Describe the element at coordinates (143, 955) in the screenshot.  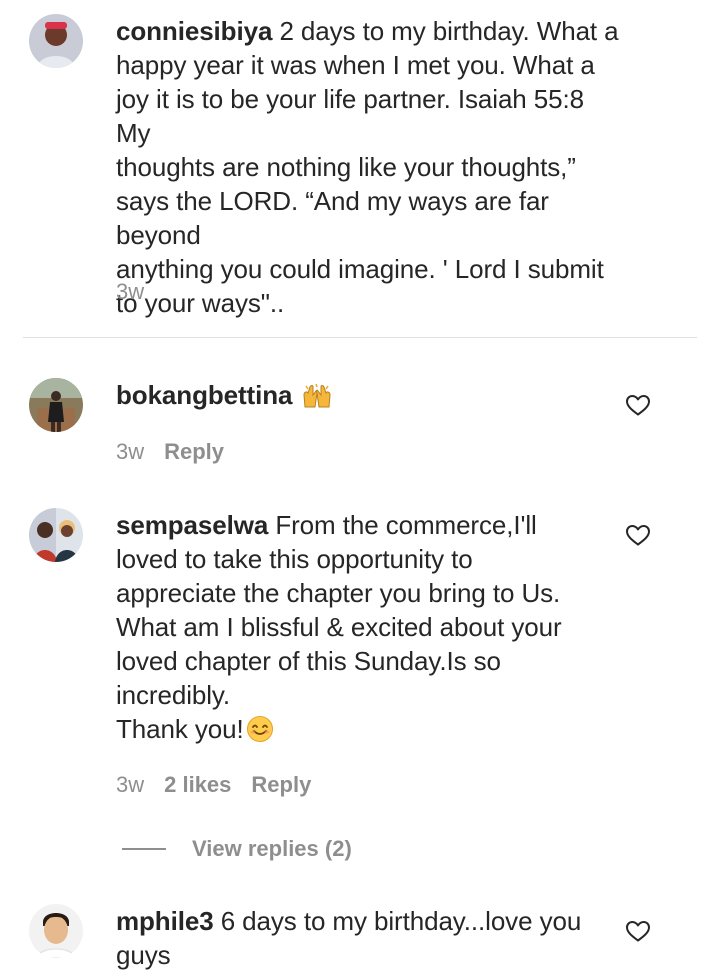
I see `comment-line: guys` at that location.